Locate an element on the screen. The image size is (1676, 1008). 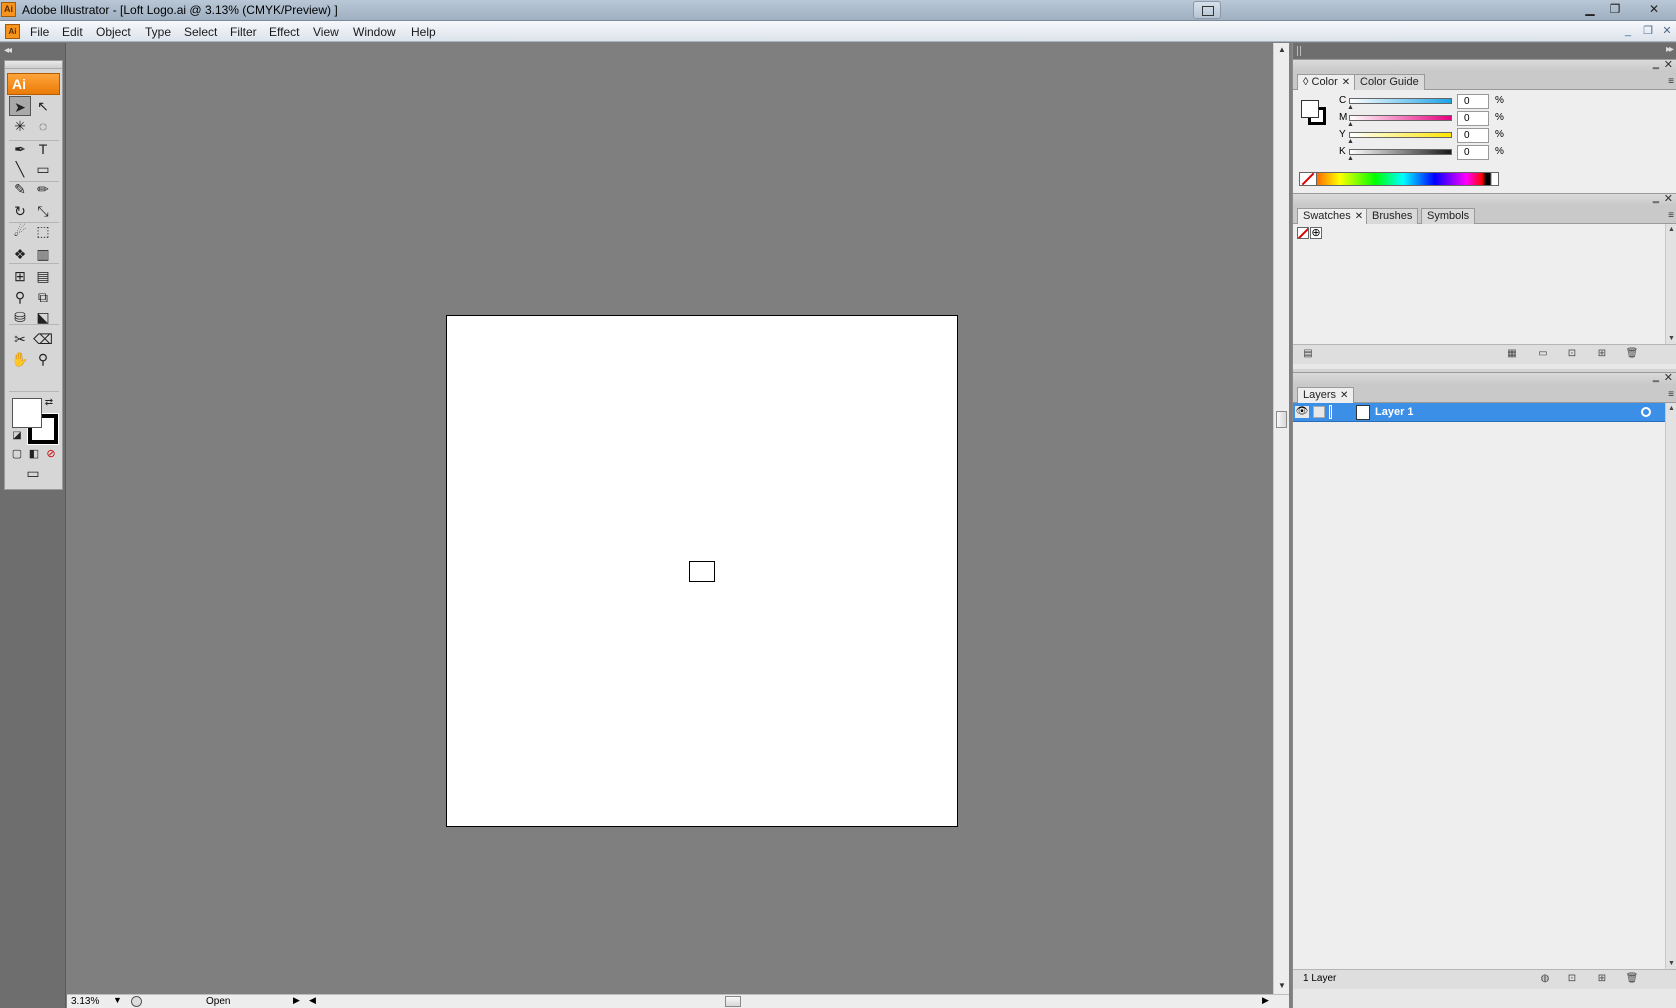
layer-row: 👁 Layer 1 is located at coordinates (1479, 412).